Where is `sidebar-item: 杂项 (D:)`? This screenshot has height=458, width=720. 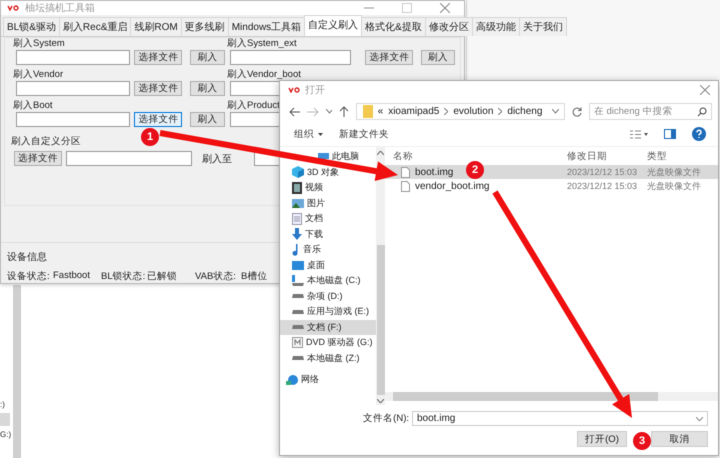
sidebar-item: 杂项 (D:) is located at coordinates (328, 296).